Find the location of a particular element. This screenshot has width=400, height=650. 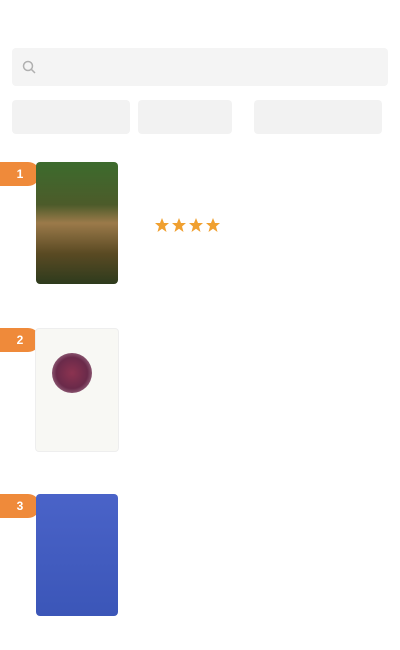

rank-badge: 2 is located at coordinates (20, 340).